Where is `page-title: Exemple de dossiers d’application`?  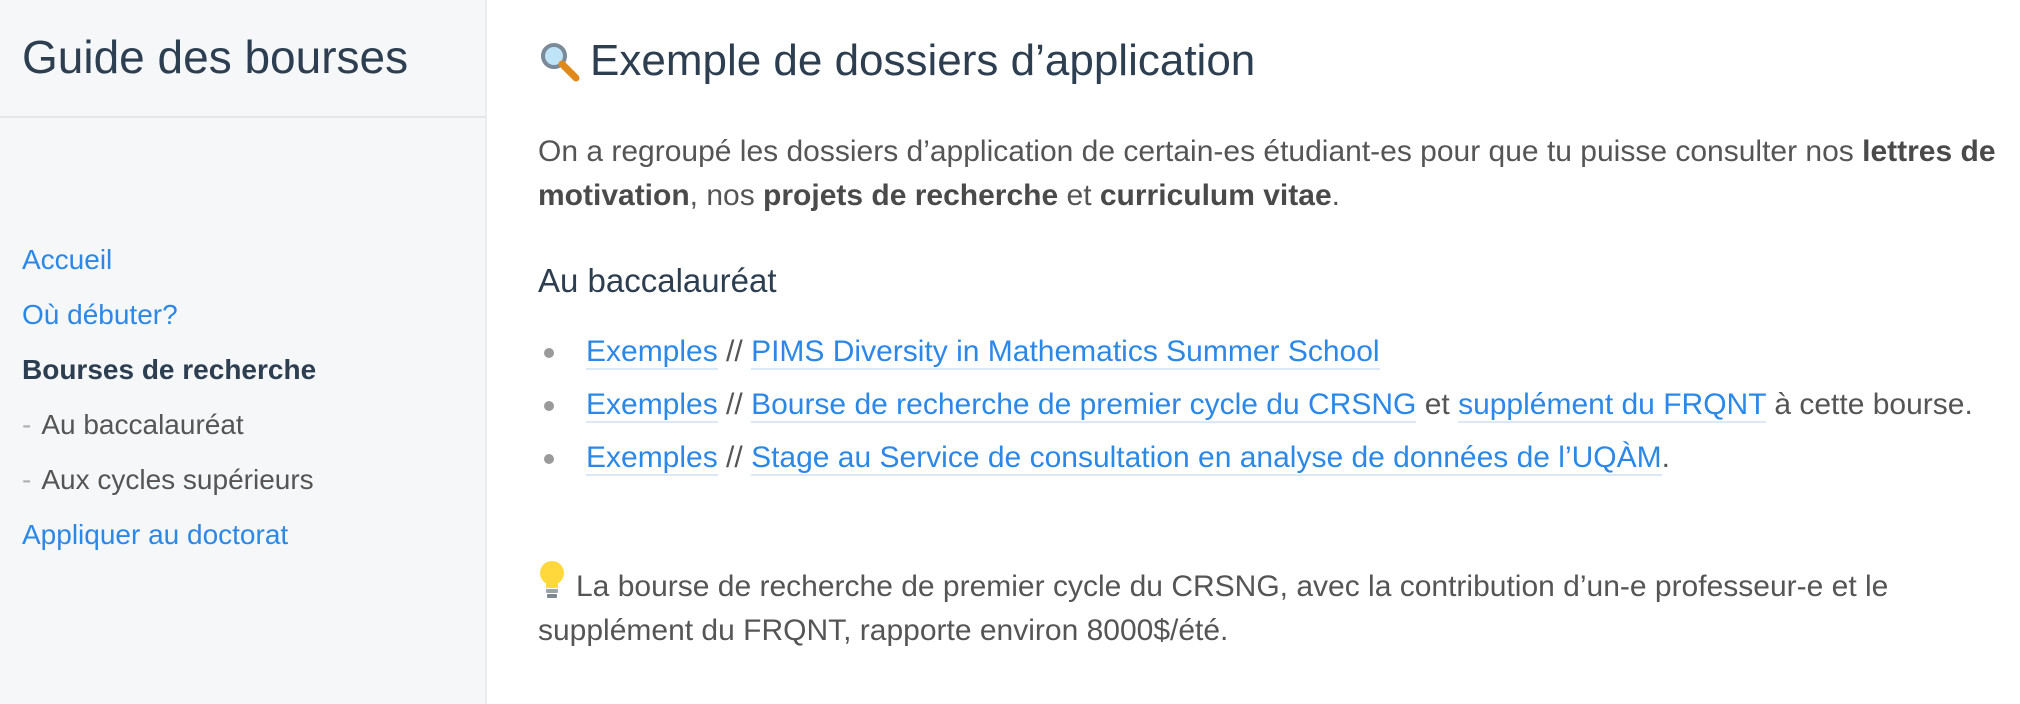
page-title: Exemple de dossiers d’application is located at coordinates (896, 61).